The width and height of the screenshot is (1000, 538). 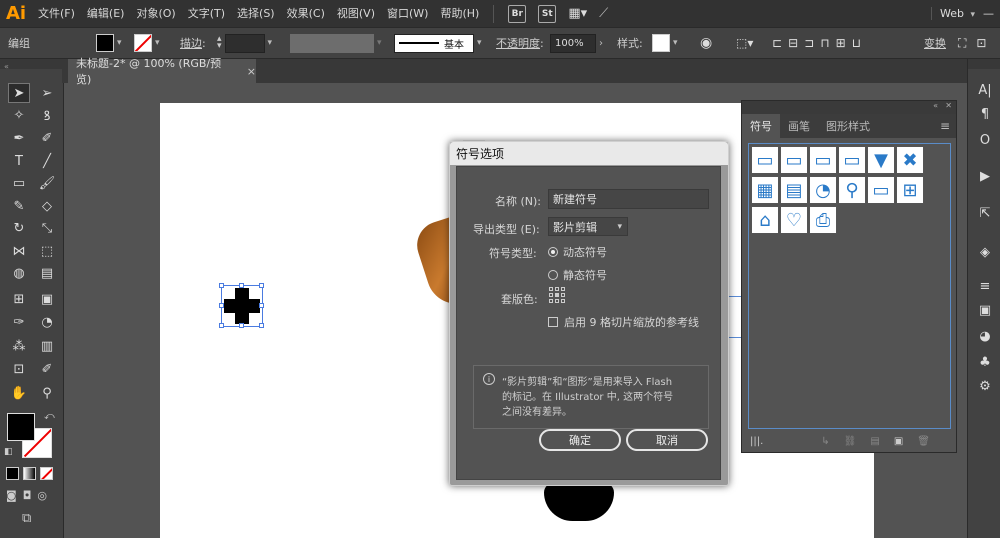 What do you see at coordinates (985, 310) in the screenshot?
I see `gradient-panel-icon: ▣` at bounding box center [985, 310].